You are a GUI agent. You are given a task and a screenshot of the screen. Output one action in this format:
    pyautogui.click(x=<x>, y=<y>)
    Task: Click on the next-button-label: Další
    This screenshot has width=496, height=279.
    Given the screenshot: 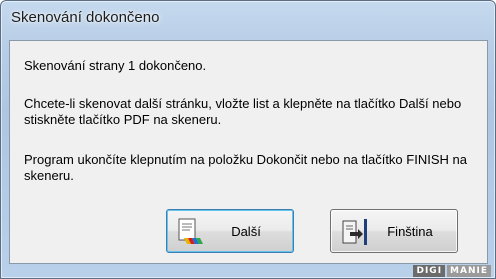 What is the action you would take?
    pyautogui.click(x=246, y=231)
    